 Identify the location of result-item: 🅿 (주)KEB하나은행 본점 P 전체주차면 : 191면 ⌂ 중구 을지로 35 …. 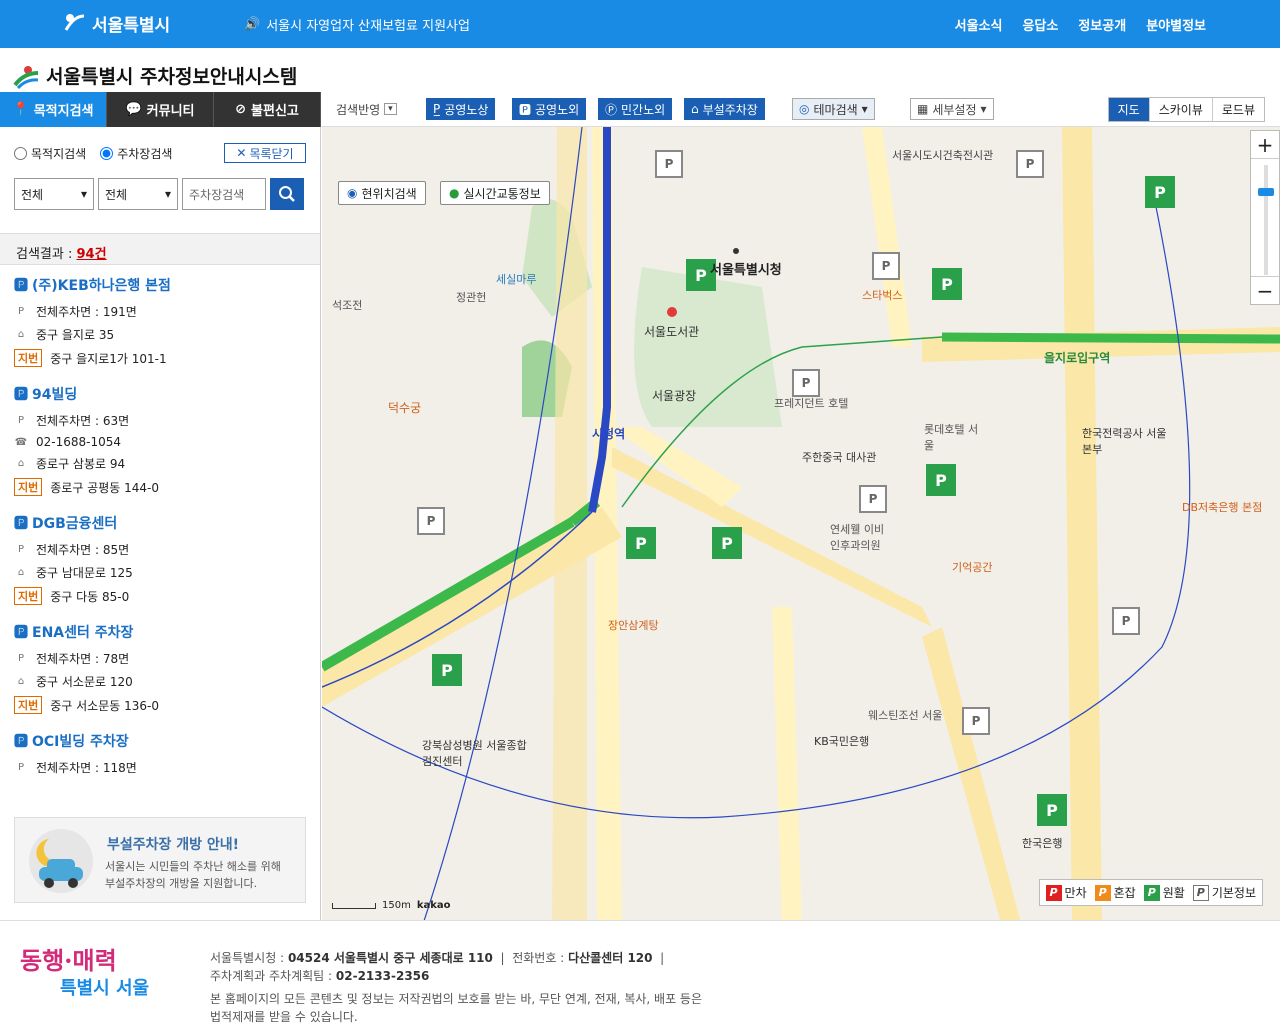
(164, 321).